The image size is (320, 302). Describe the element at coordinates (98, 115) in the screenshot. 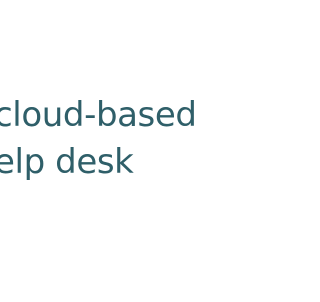

I see `headline-line-1: cloud-based` at that location.